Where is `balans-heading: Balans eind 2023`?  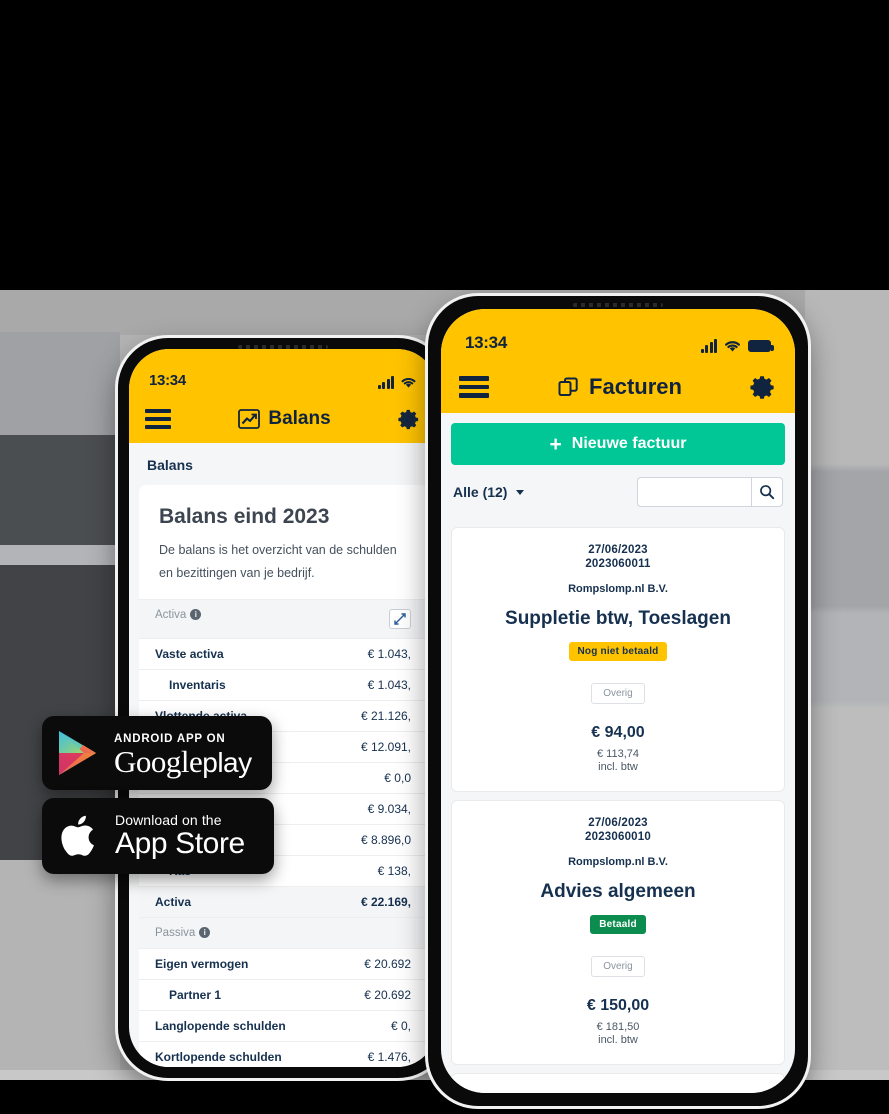 balans-heading: Balans eind 2023 is located at coordinates (244, 516).